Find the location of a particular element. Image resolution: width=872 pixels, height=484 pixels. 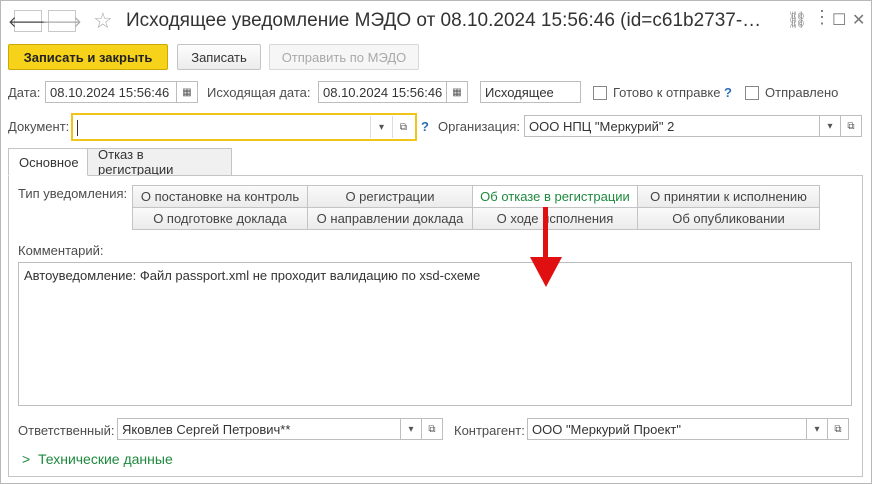

counterparty-dropdown: ▾ is located at coordinates (817, 429).